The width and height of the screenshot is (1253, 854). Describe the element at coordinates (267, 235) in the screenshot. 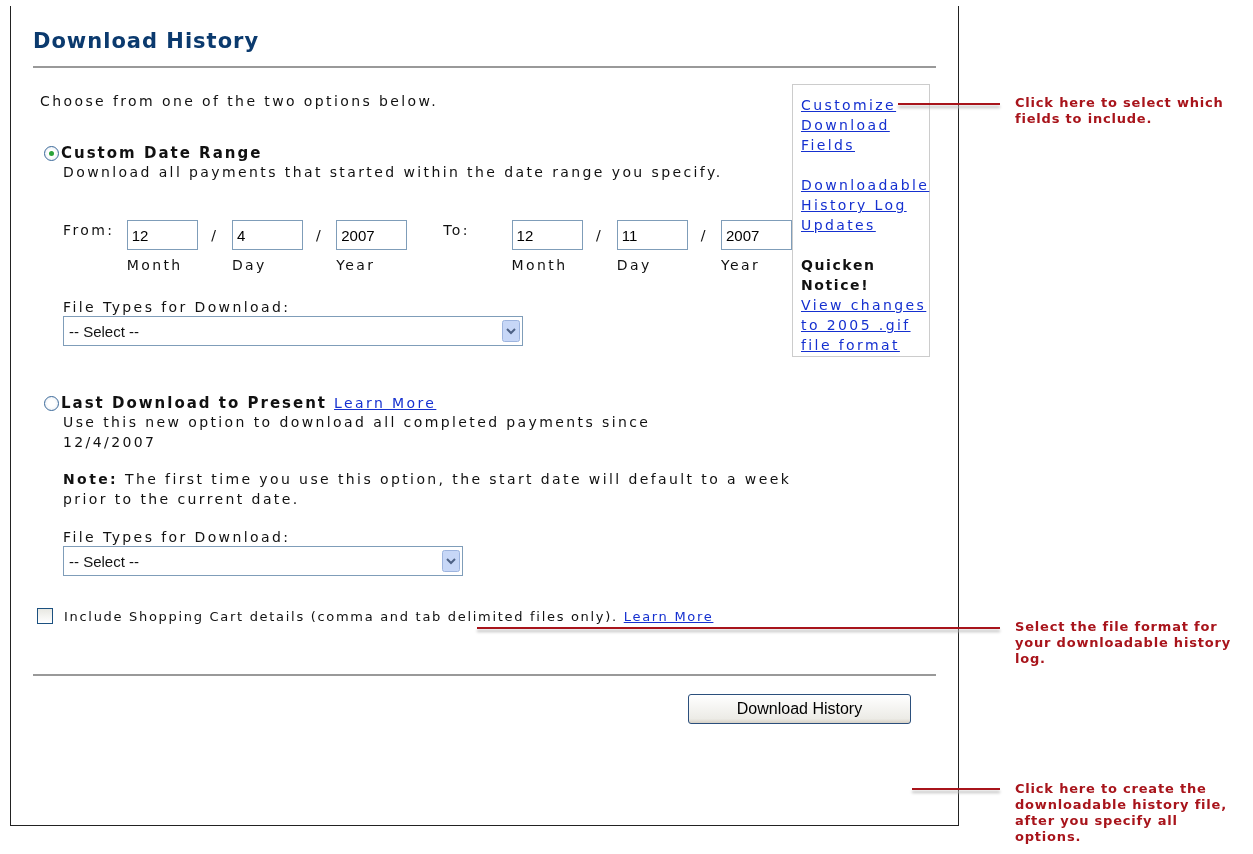

I see `date-input: 4` at that location.